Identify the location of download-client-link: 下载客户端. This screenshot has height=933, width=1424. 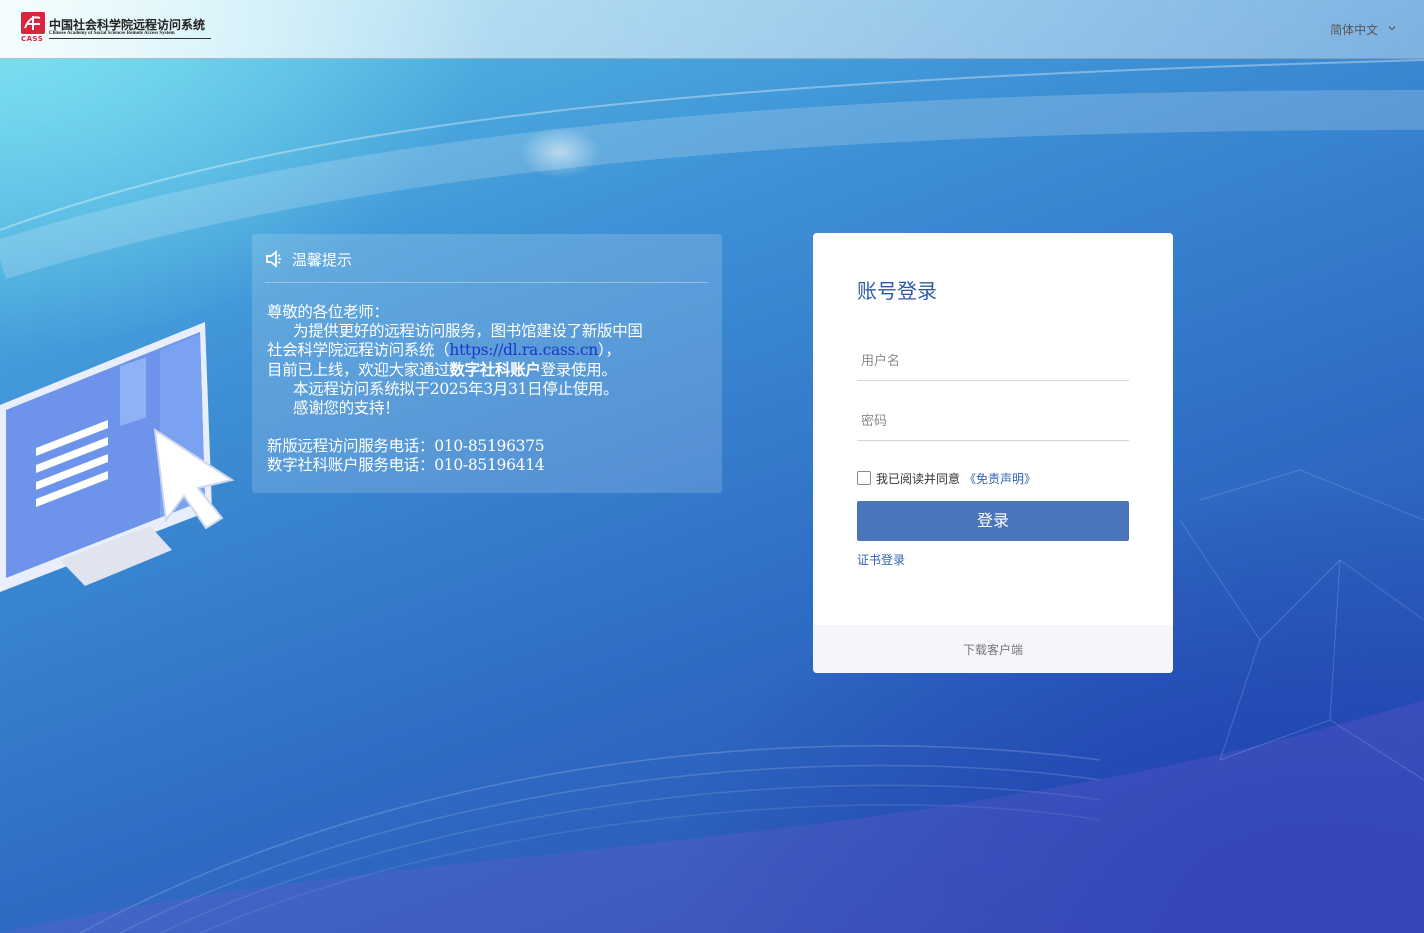
(993, 649).